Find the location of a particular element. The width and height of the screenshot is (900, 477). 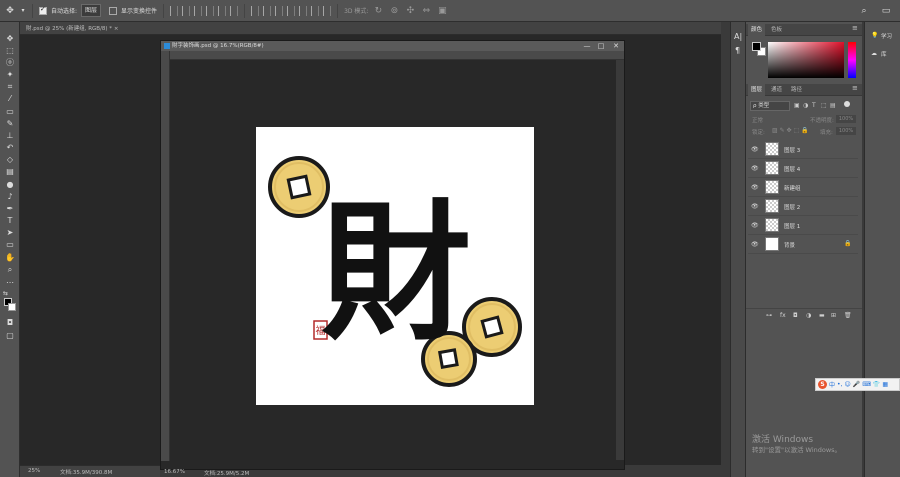

emoji-icon: ☺ is located at coordinates (847, 384).